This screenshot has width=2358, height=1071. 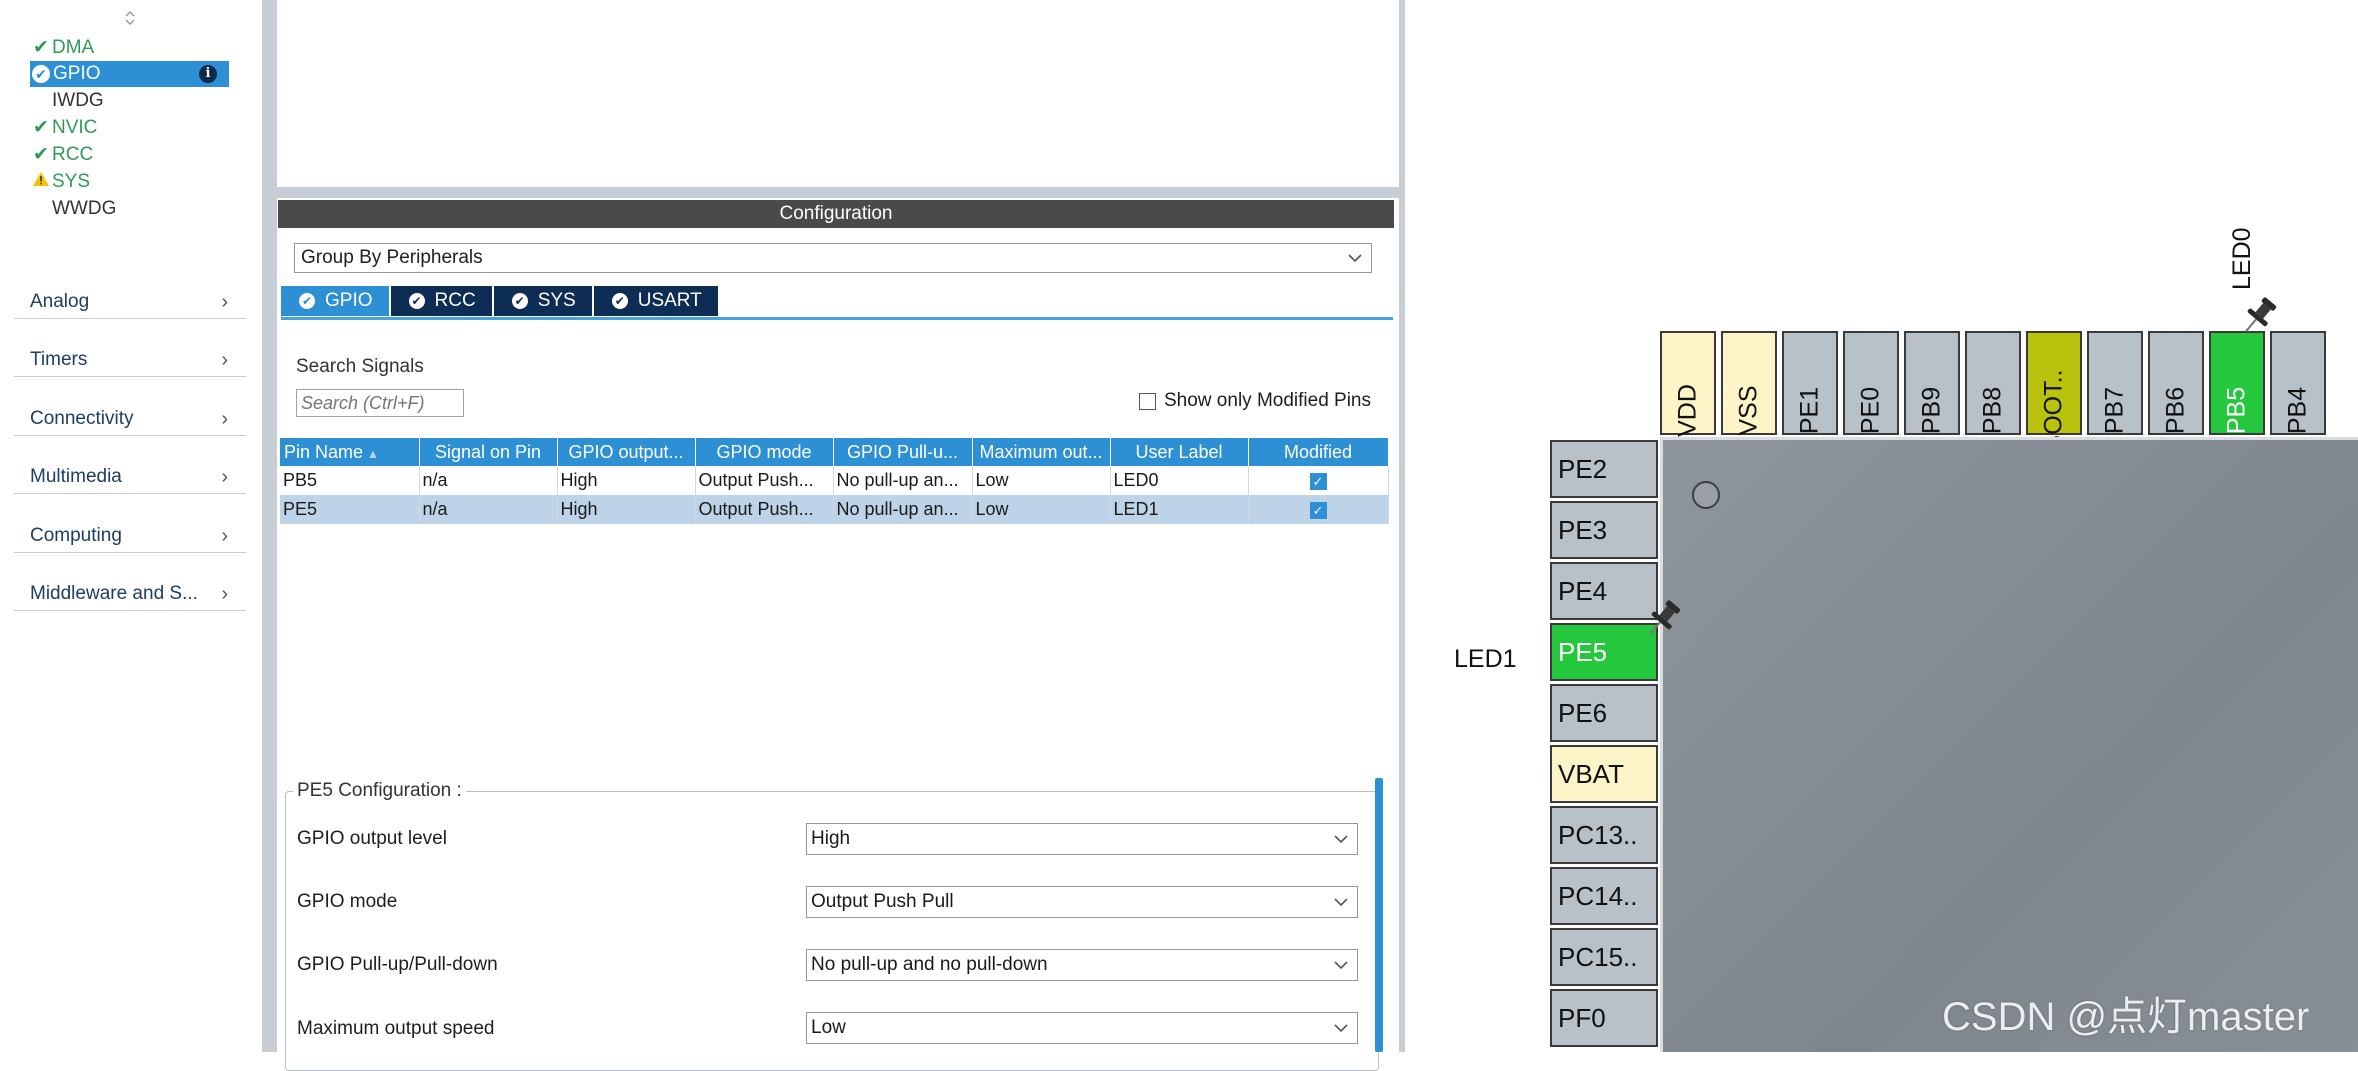 What do you see at coordinates (1082, 902) in the screenshot?
I see `gpio-mode-select: Output Push Pull` at bounding box center [1082, 902].